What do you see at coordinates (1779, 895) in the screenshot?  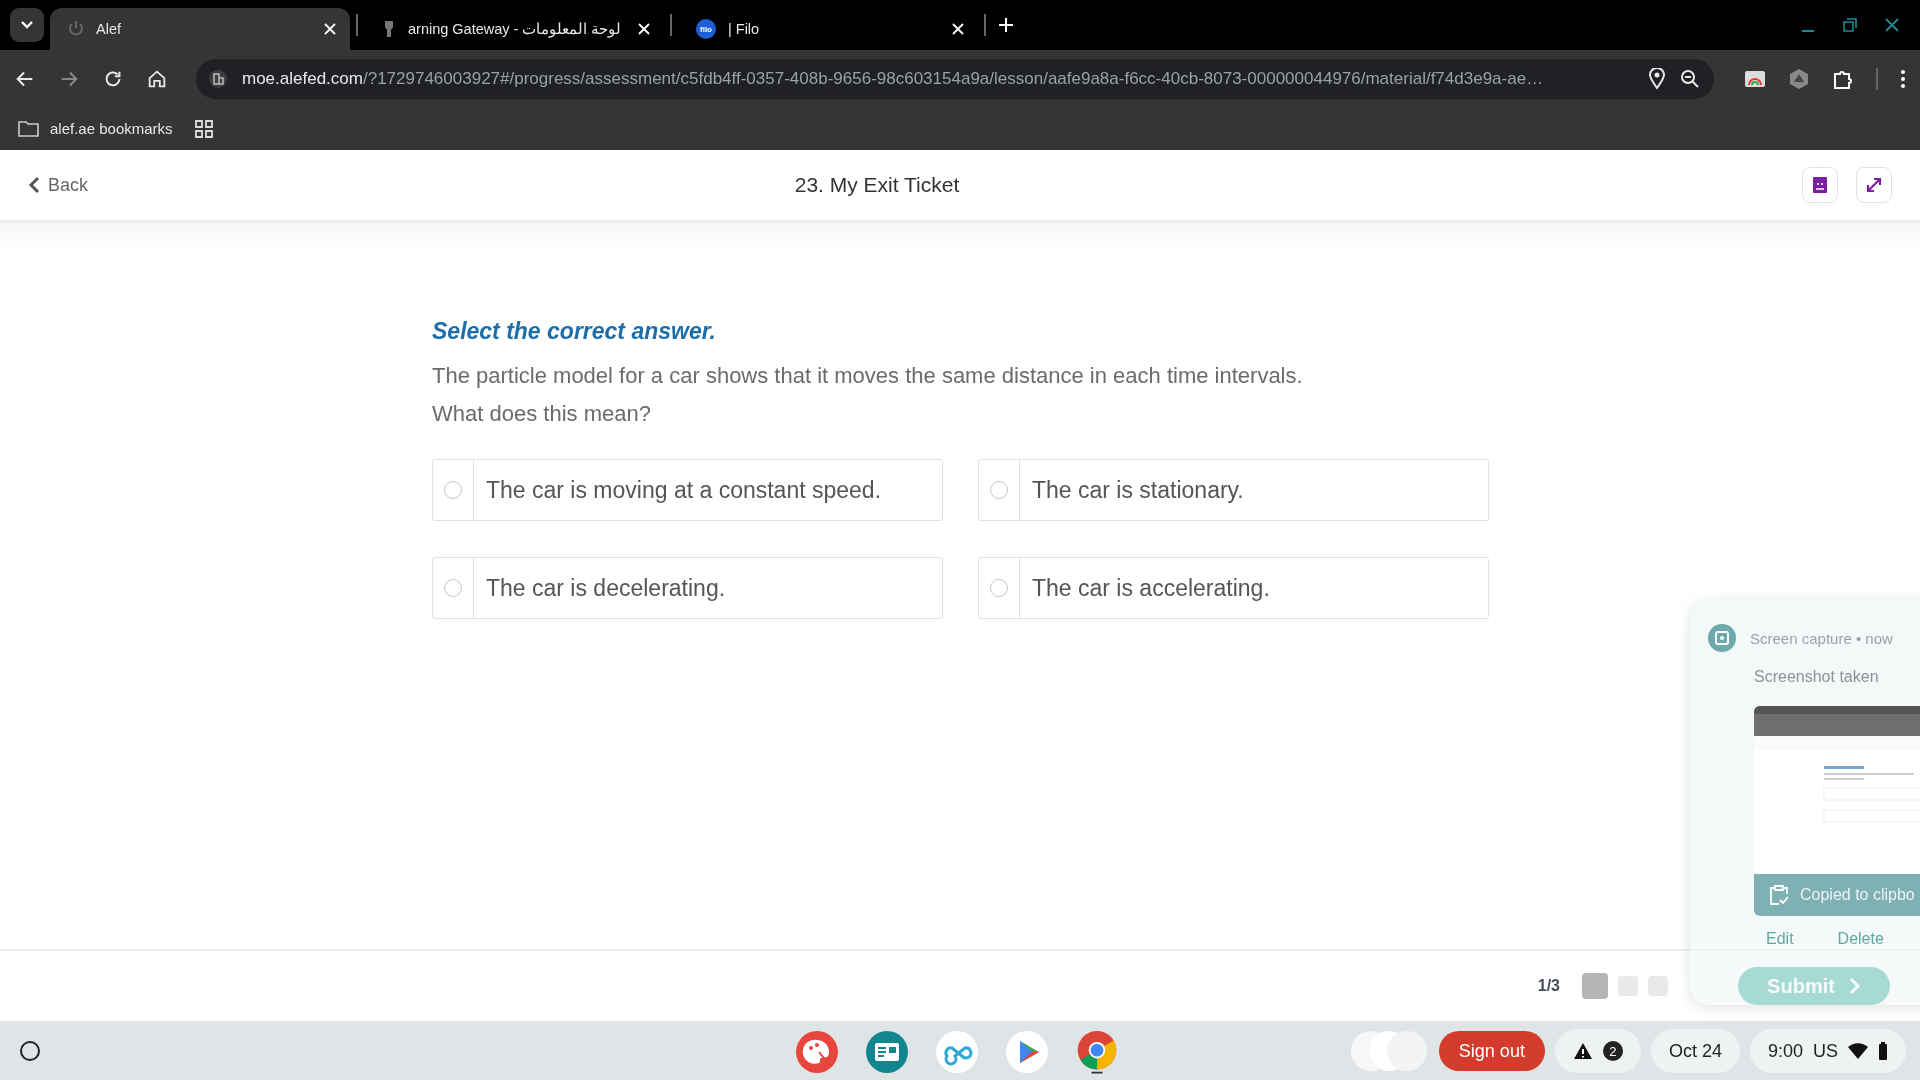 I see `clipboard-icon` at bounding box center [1779, 895].